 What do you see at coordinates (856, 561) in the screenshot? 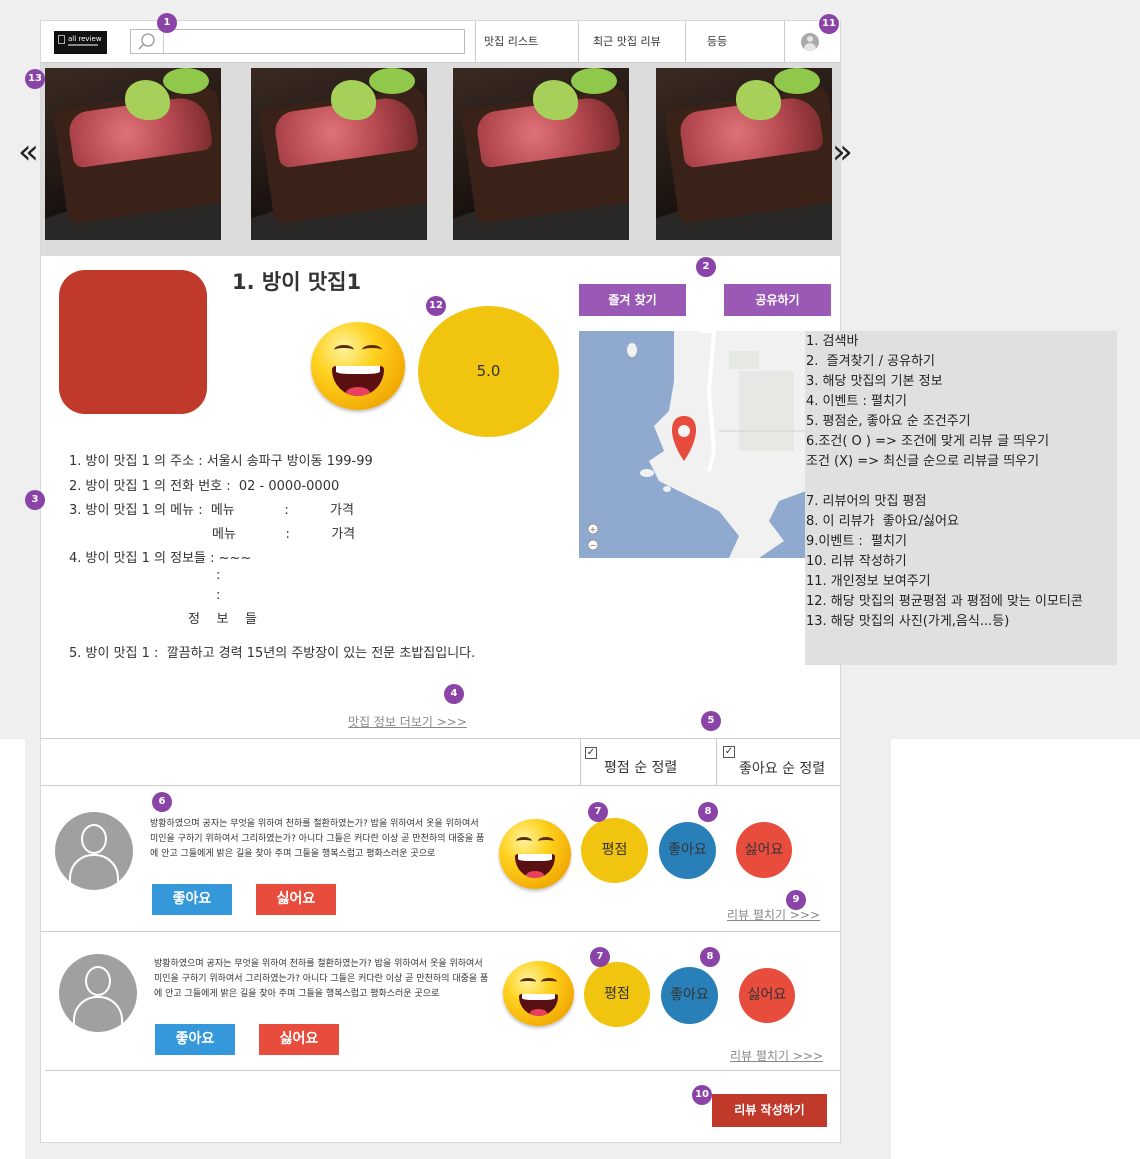
I see `note-line: 10. 리뷰 작성하기` at bounding box center [856, 561].